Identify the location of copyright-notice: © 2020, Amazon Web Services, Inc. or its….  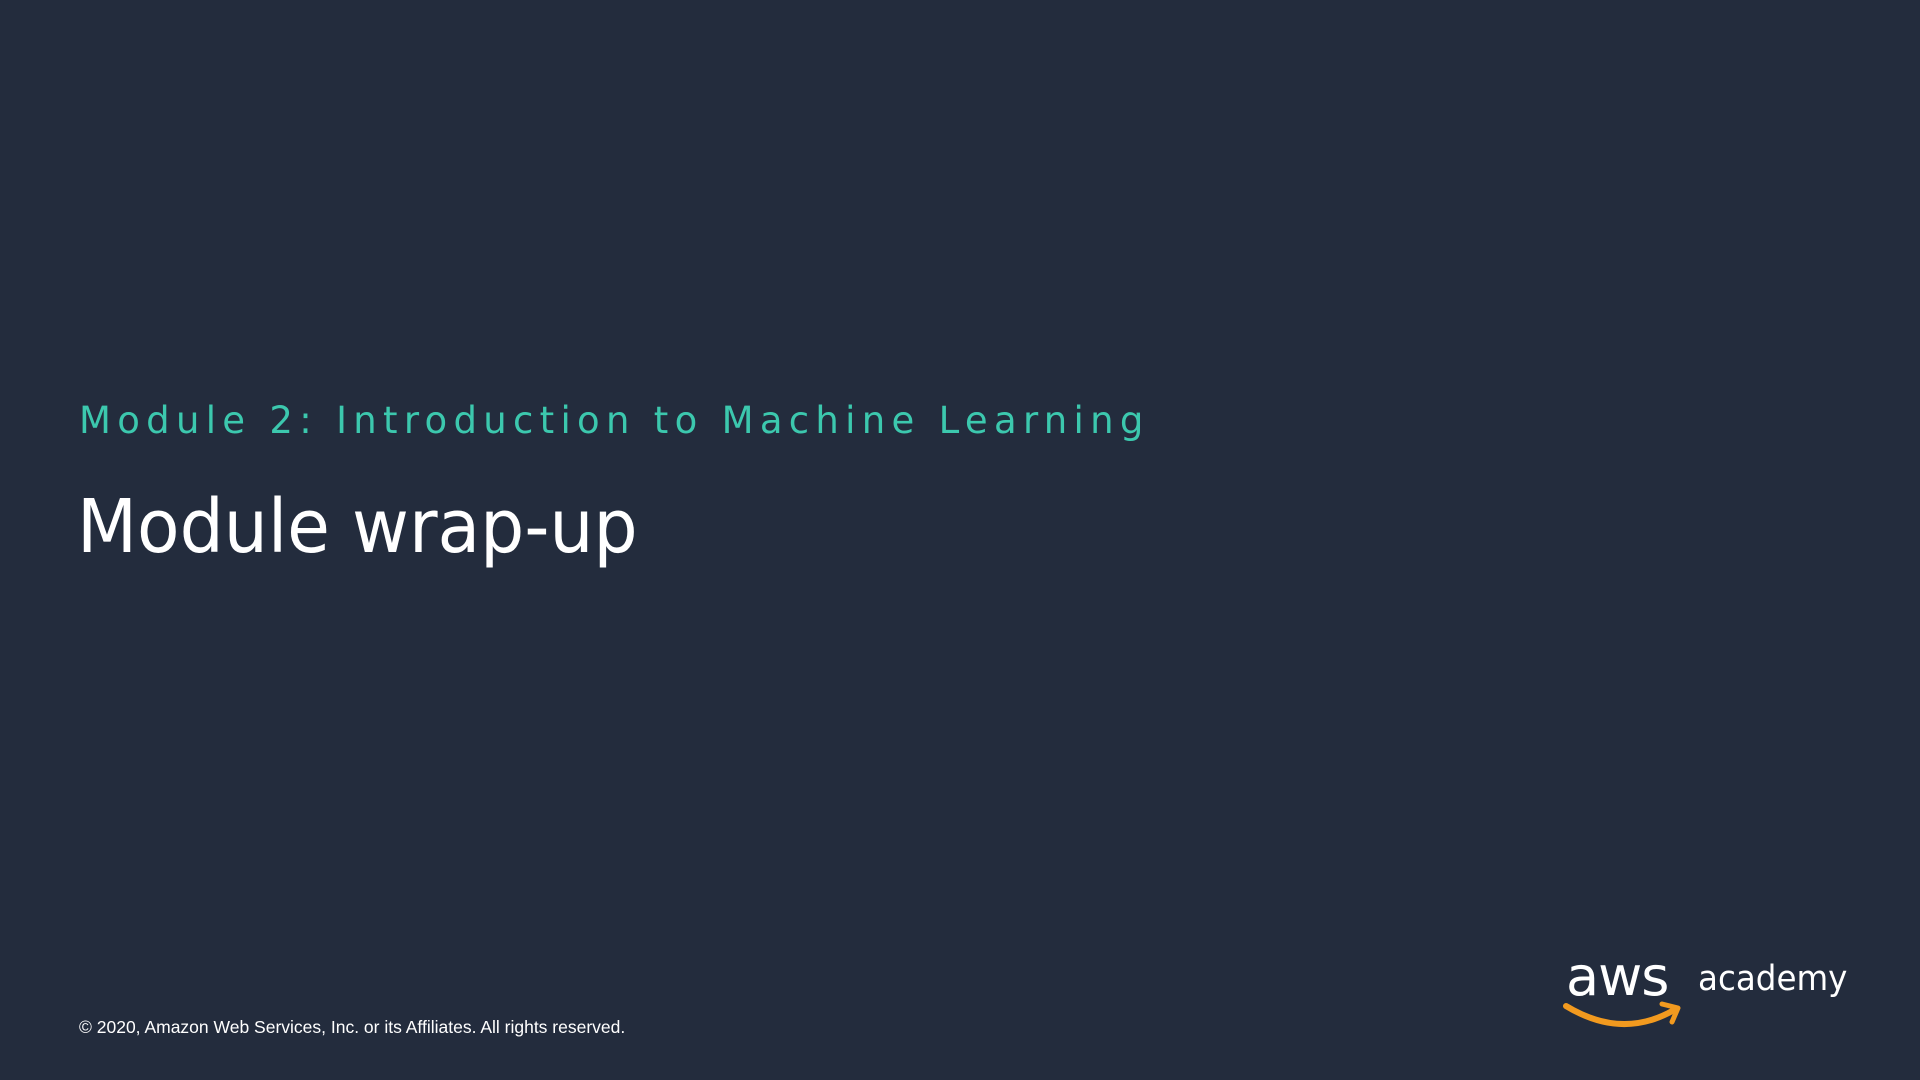
(352, 1027).